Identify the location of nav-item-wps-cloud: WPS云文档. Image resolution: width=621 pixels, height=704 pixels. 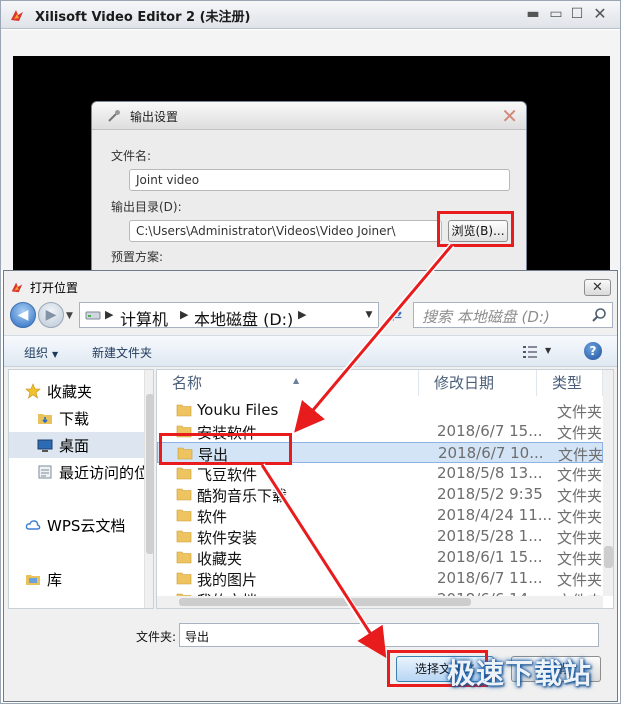
(78, 525).